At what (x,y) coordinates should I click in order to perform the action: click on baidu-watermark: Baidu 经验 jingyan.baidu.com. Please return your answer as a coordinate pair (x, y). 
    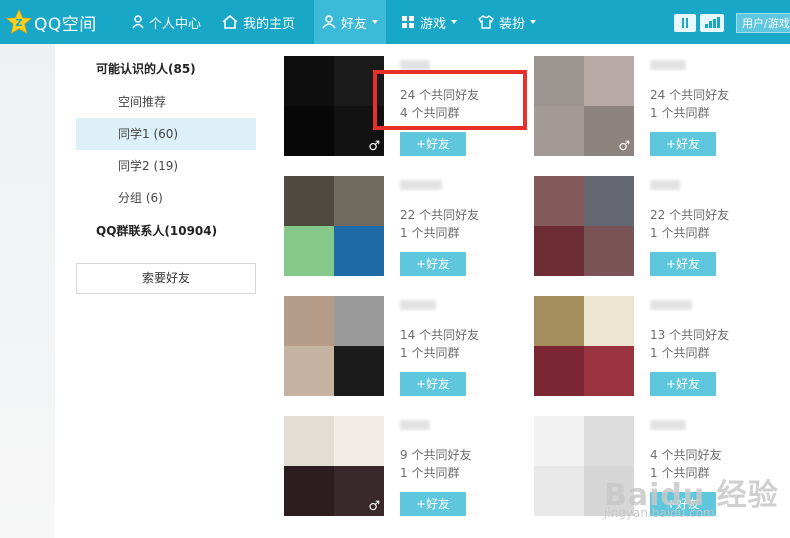
    Looking at the image, I should click on (691, 495).